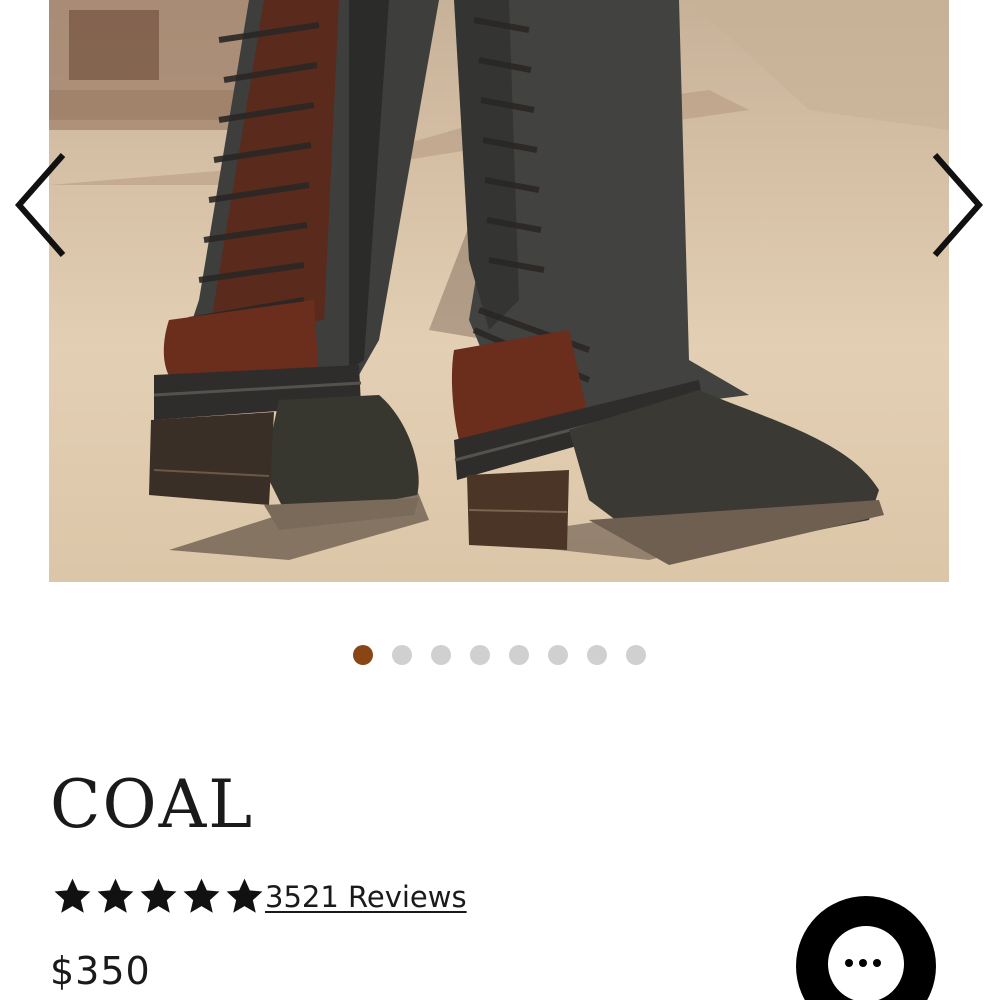  I want to click on chat-button, so click(866, 948).